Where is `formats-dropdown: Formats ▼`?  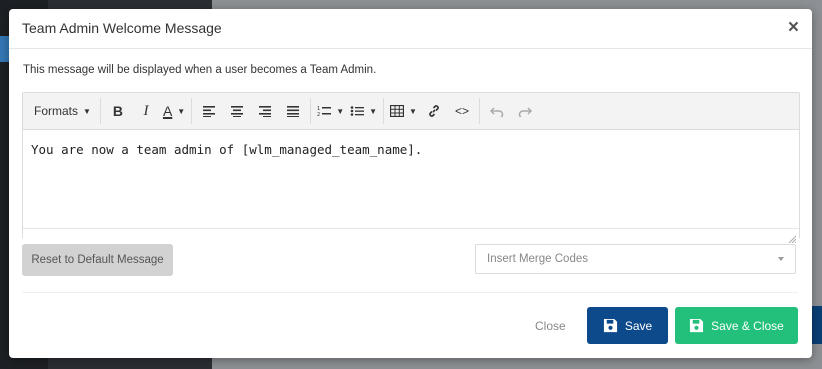
formats-dropdown: Formats ▼ is located at coordinates (61, 111).